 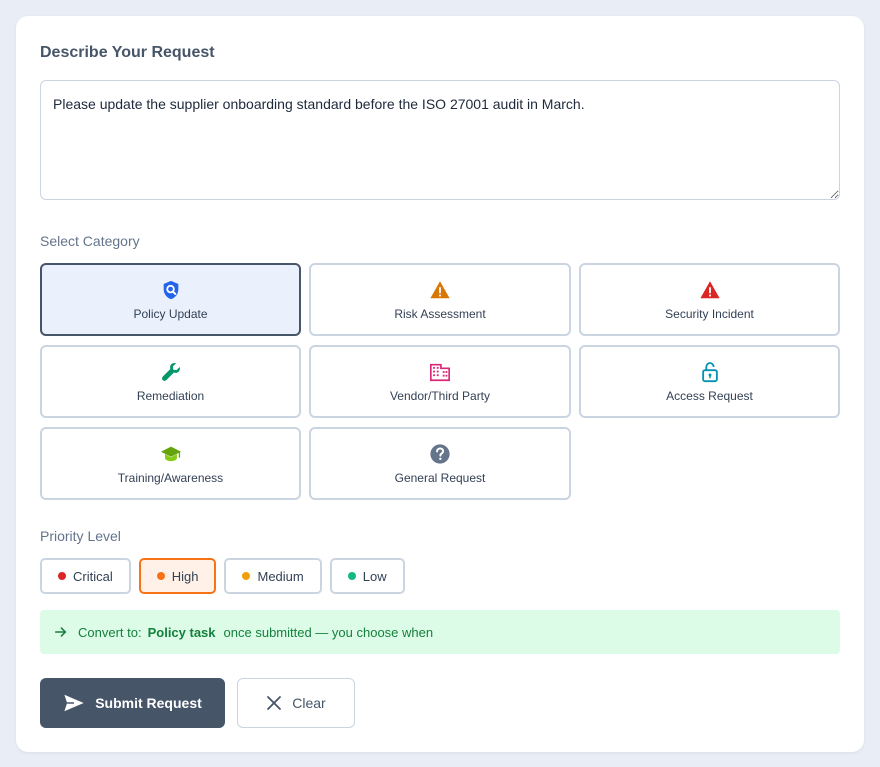 I want to click on category-label-text: Security Incident, so click(x=709, y=313).